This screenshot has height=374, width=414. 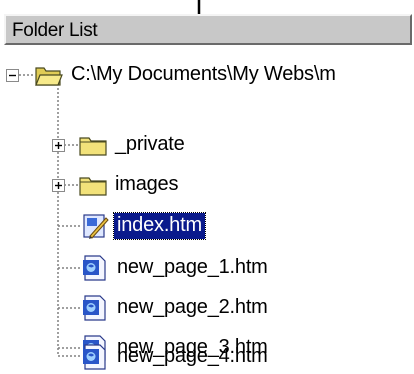 I want to click on private-expand-toggle, so click(x=58, y=145).